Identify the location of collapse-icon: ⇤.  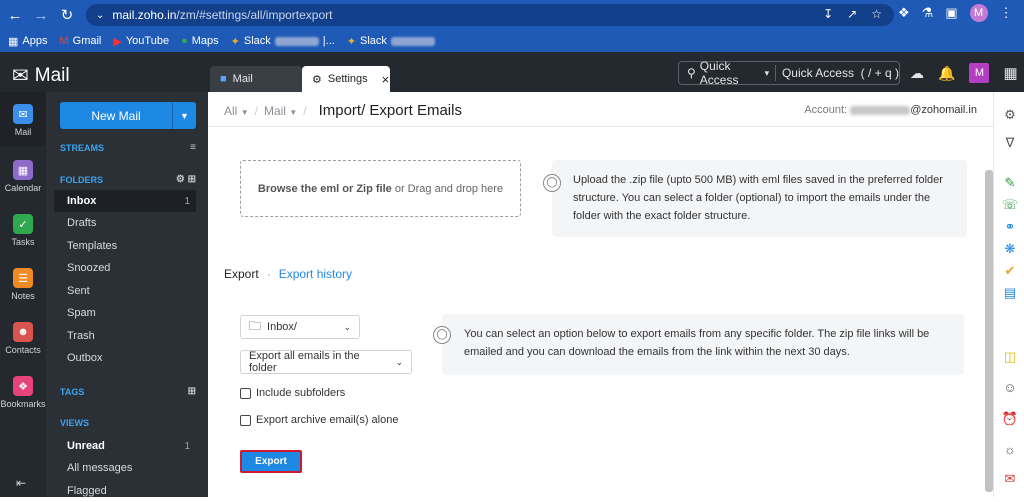
(21, 483).